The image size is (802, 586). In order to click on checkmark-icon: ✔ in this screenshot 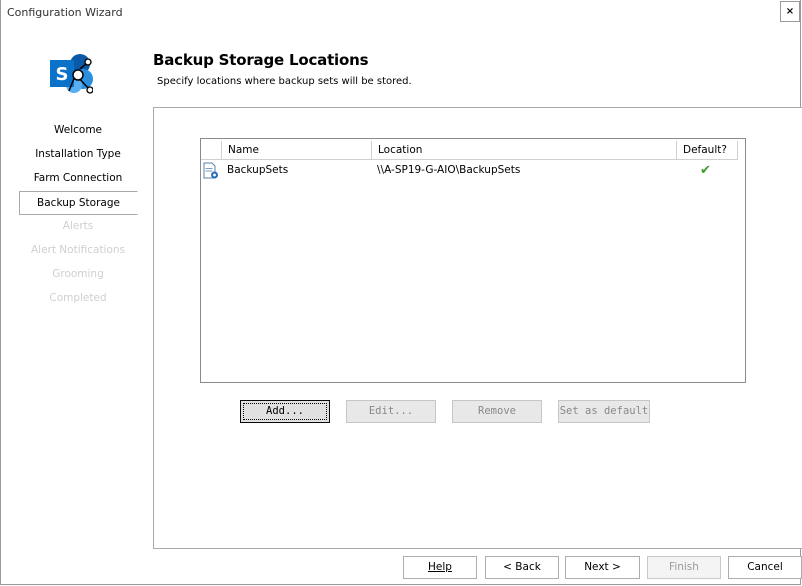, I will do `click(705, 170)`.